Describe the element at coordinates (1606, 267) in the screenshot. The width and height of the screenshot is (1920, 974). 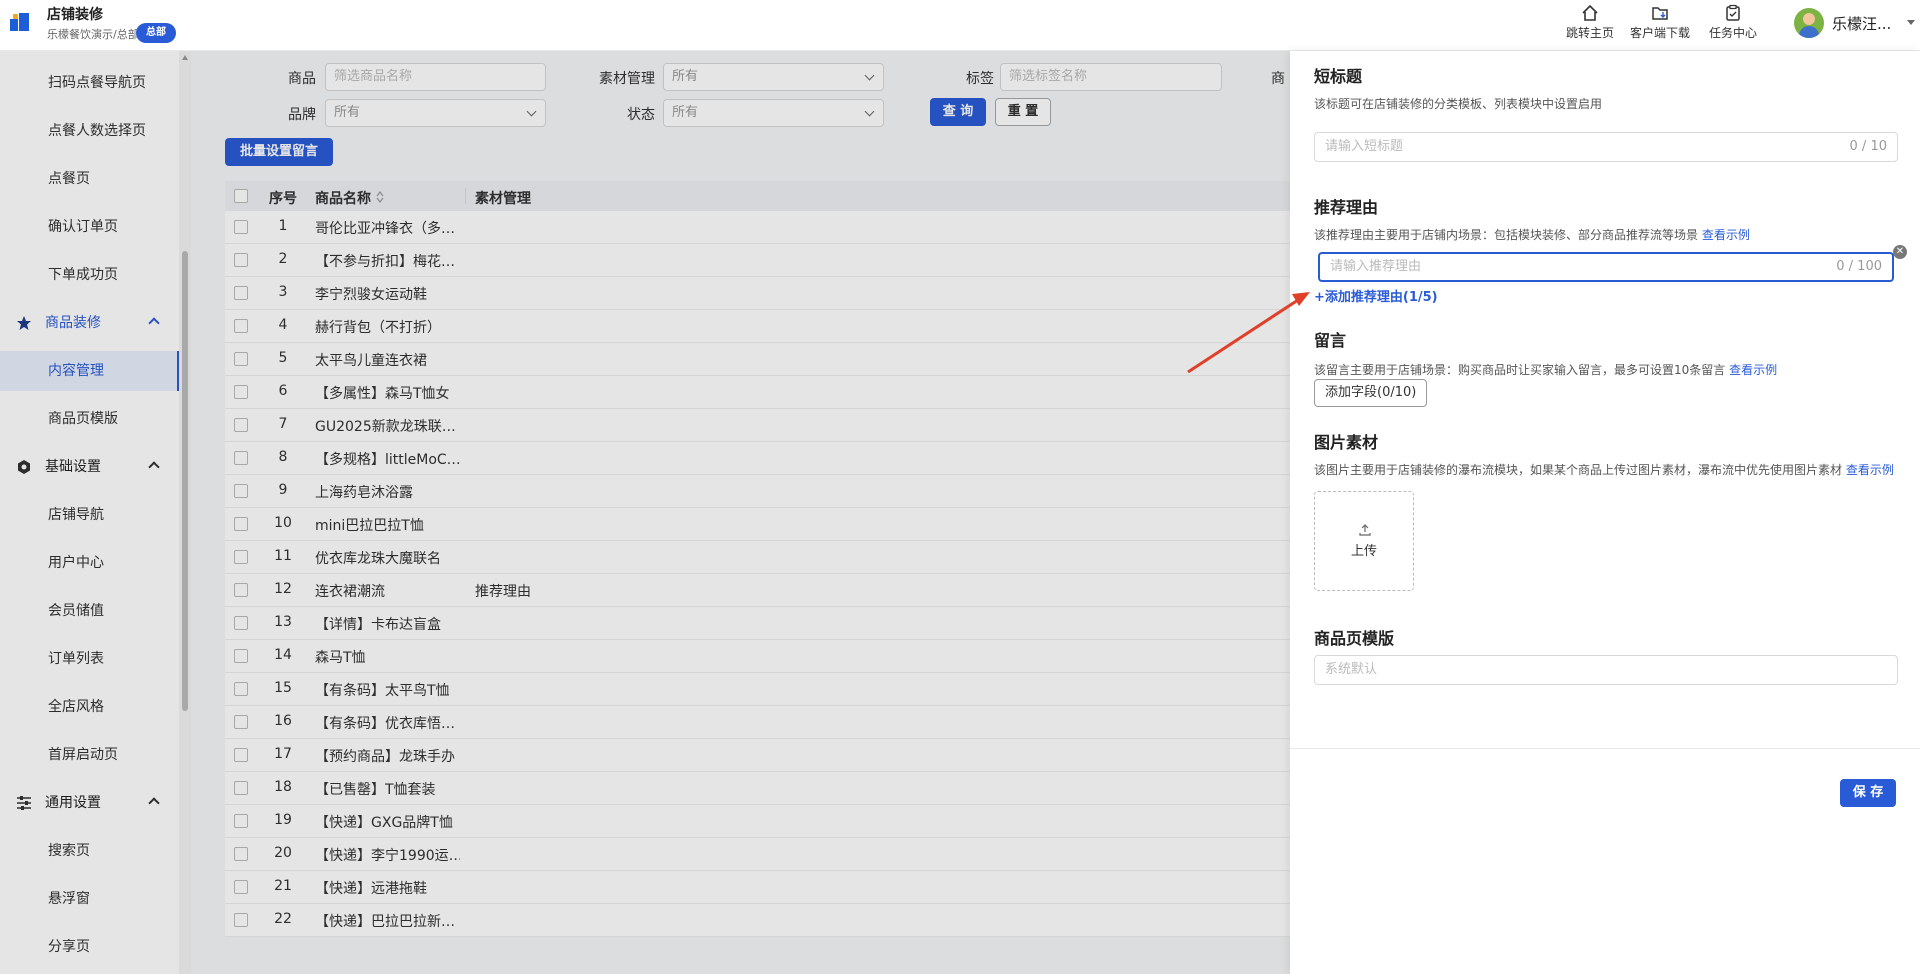
I see `reason-input: 请输入推荐理由 0 / 100` at that location.